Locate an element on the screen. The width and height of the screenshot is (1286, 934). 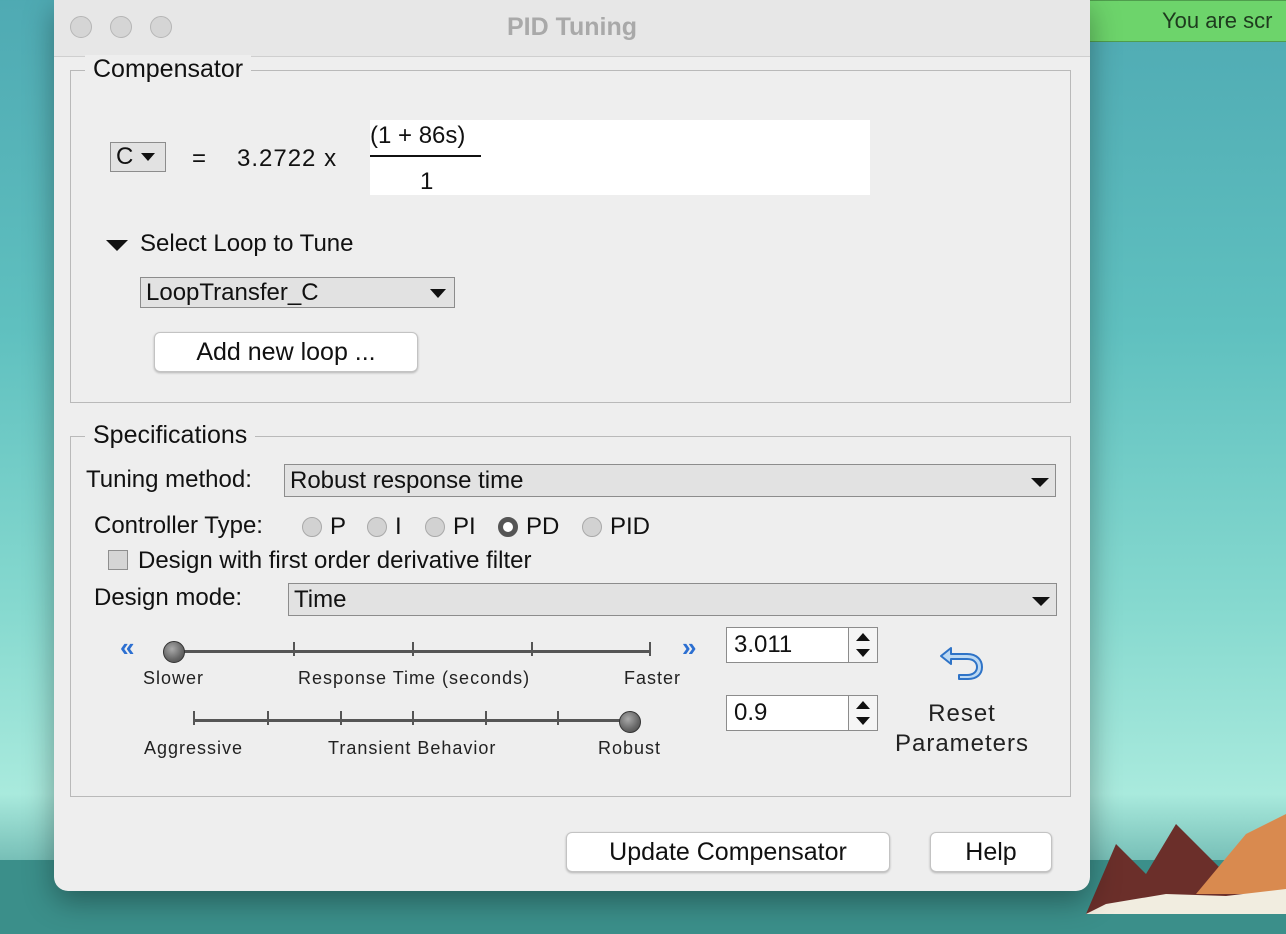
transfer-denominator: 1 is located at coordinates (427, 181).